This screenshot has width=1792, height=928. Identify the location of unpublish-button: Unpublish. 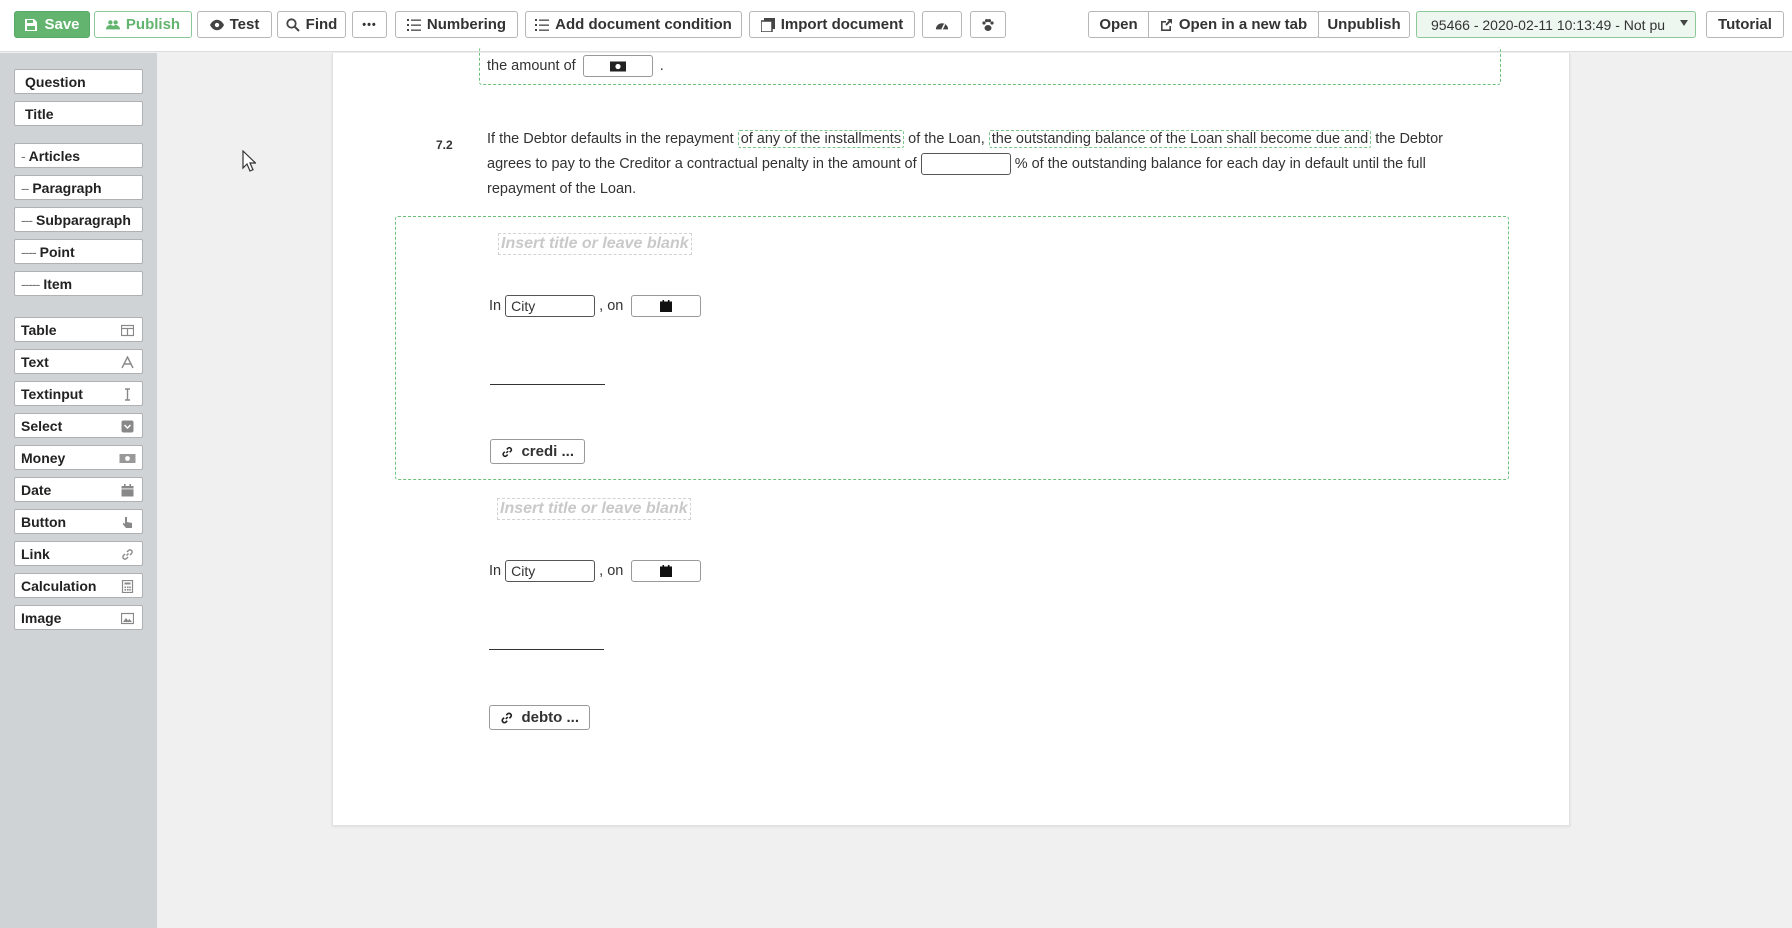
(1364, 24).